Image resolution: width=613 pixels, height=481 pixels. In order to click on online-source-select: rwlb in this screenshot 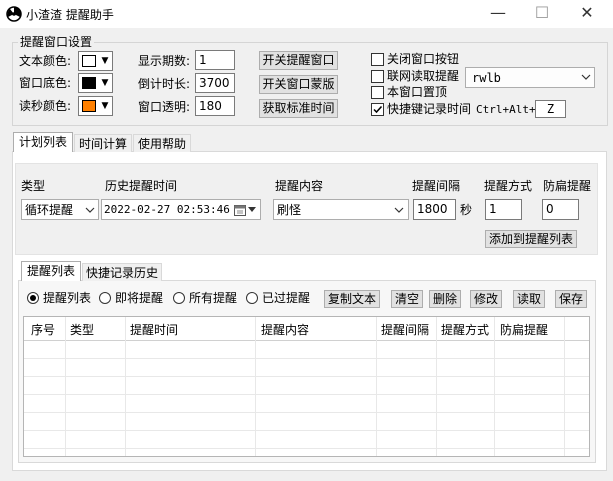, I will do `click(530, 77)`.